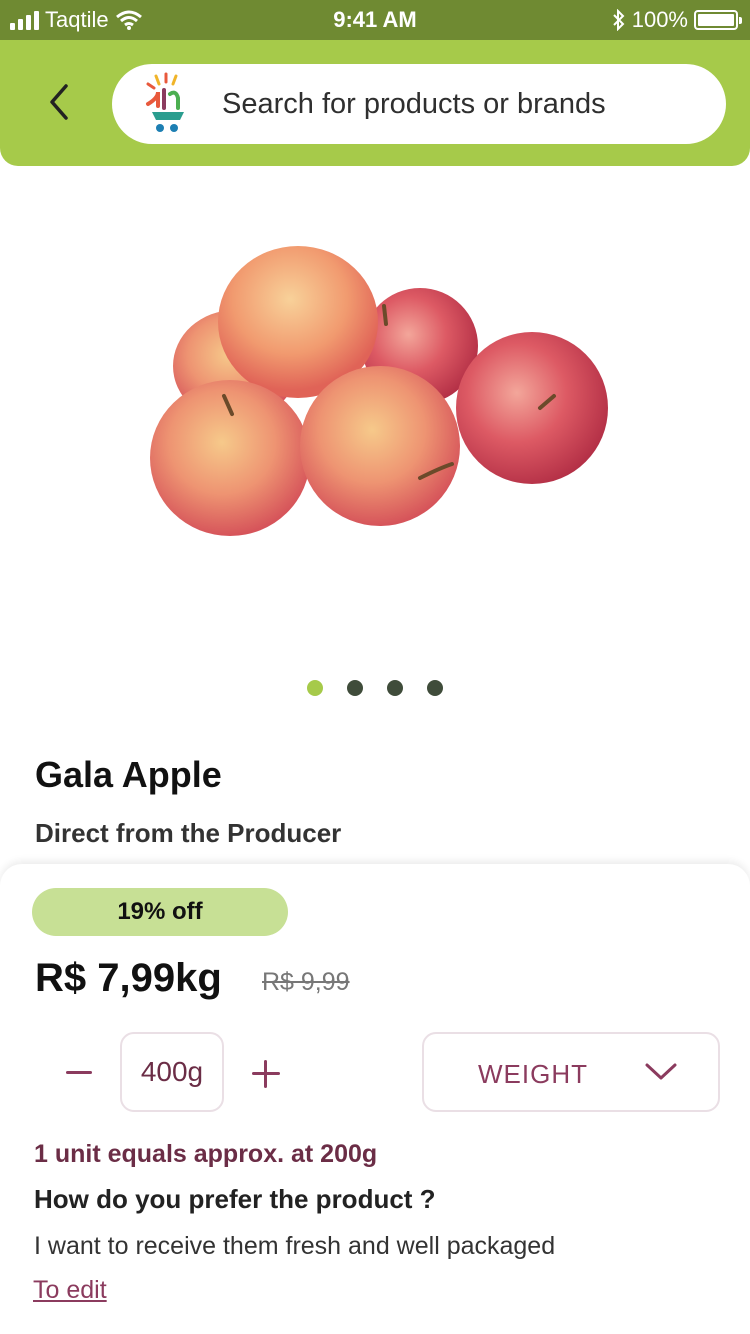 The image size is (750, 1334). Describe the element at coordinates (235, 1199) in the screenshot. I see `preference-question: How do you prefer the product ?` at that location.